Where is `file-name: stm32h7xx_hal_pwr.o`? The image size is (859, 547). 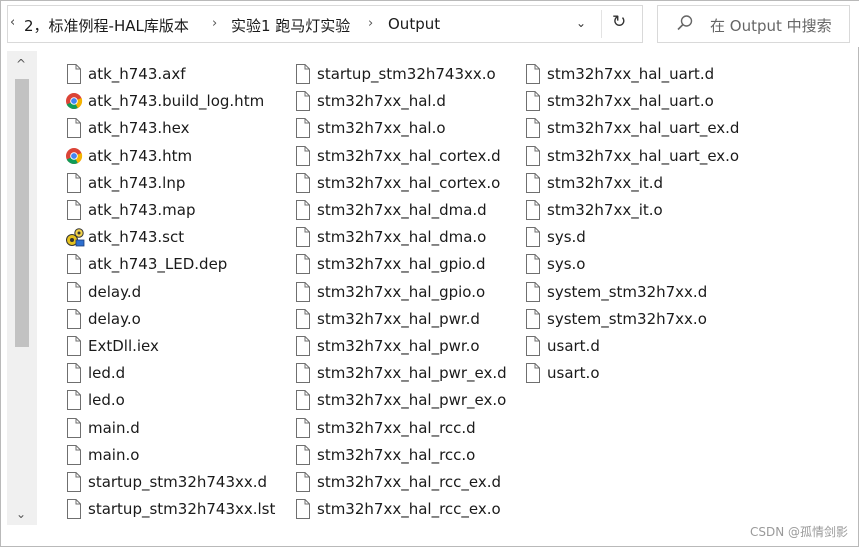 file-name: stm32h7xx_hal_pwr.o is located at coordinates (398, 346).